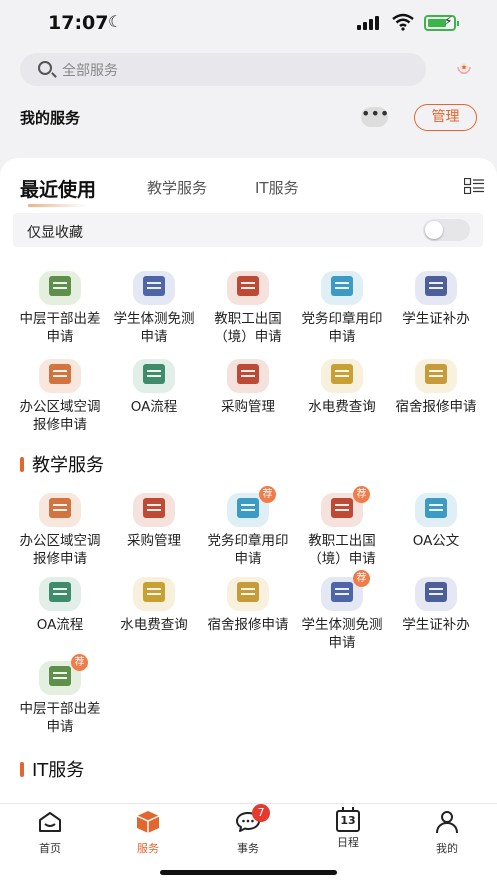 The image size is (497, 883). I want to click on my-services-title: 我的服务, so click(50, 118).